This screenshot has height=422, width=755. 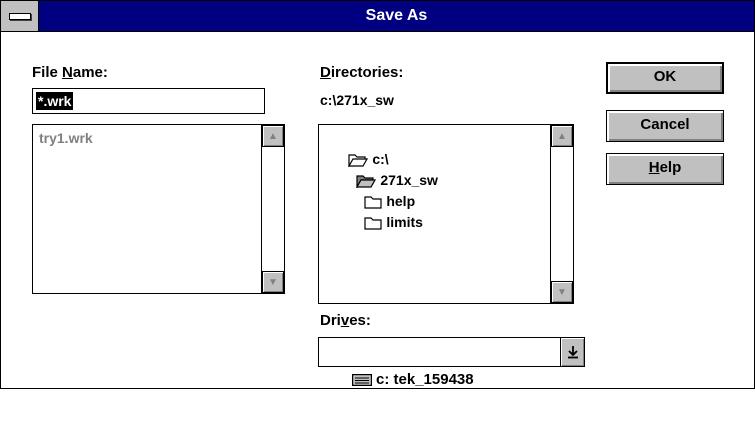 What do you see at coordinates (385, 169) in the screenshot?
I see `directory-item: 271x_sw` at bounding box center [385, 169].